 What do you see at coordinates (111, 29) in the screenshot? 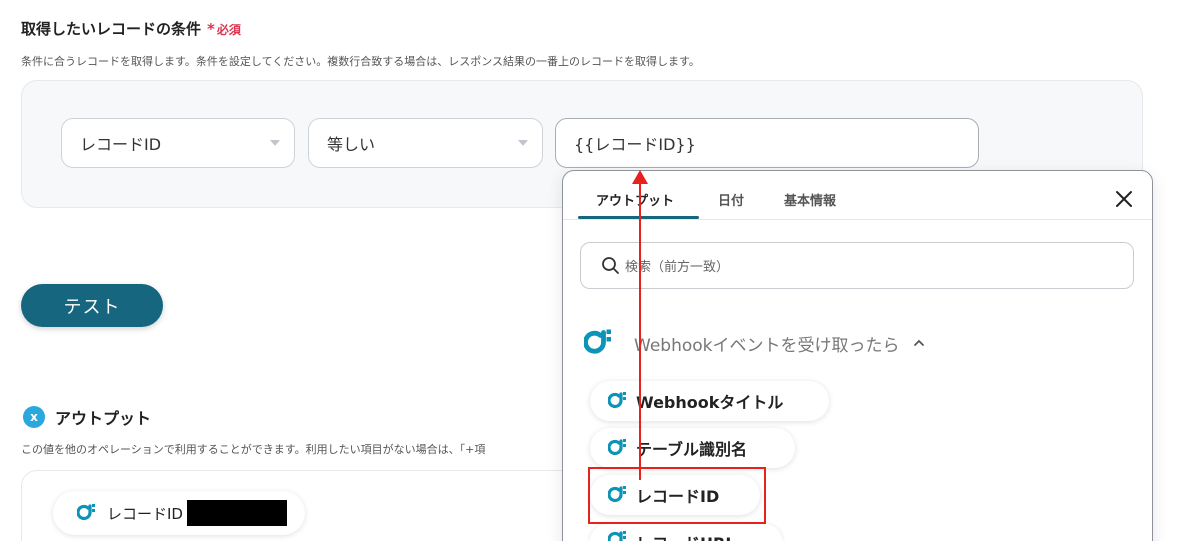
I see `condition-title-text: 取得したいレコードの条件` at bounding box center [111, 29].